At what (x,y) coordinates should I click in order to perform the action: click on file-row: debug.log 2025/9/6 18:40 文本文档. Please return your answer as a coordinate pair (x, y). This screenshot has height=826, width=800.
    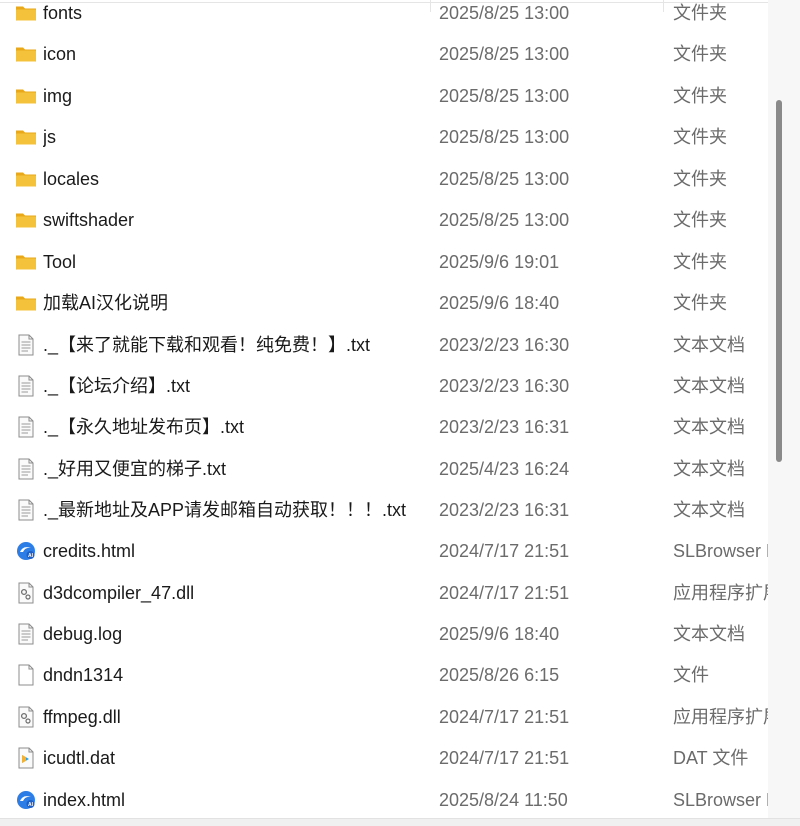
    Looking at the image, I should click on (384, 634).